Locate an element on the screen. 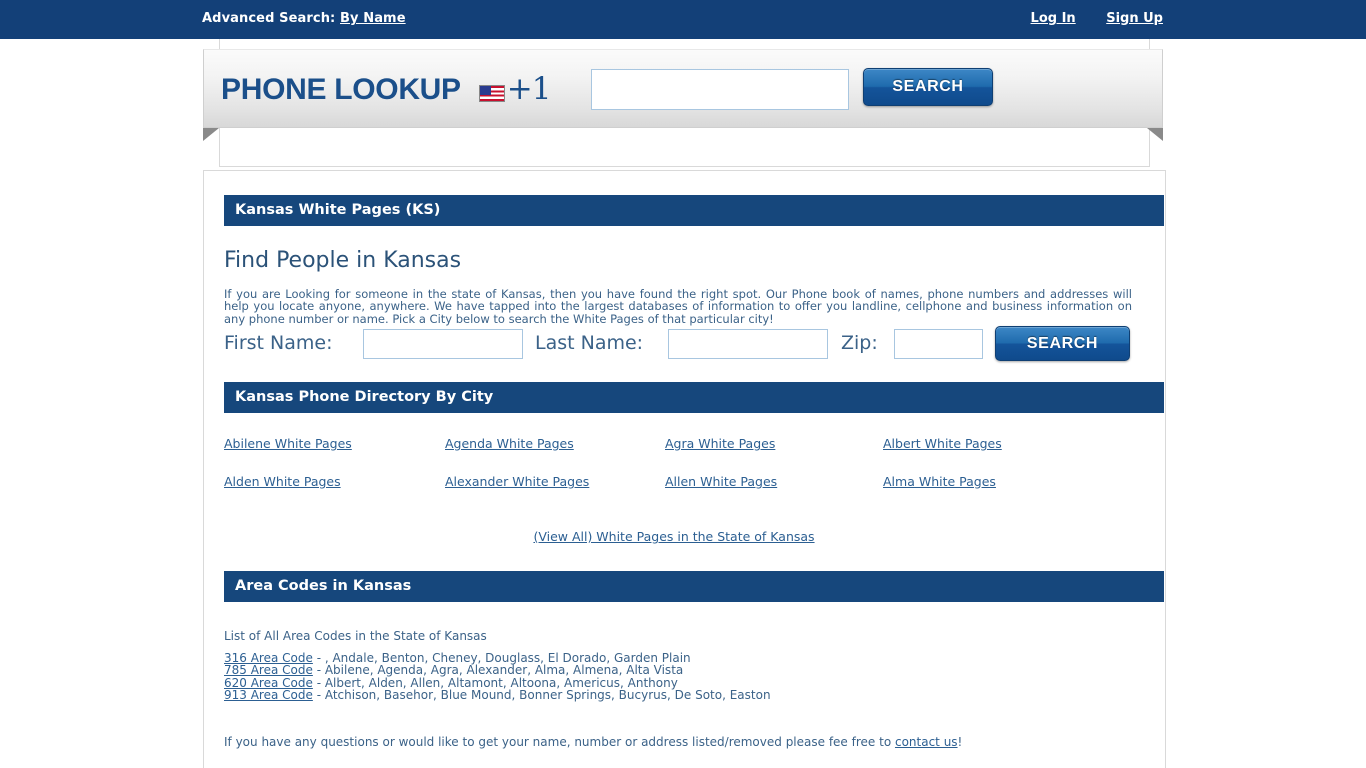 This screenshot has height=768, width=1366. header-search-button: SEARCH is located at coordinates (928, 87).